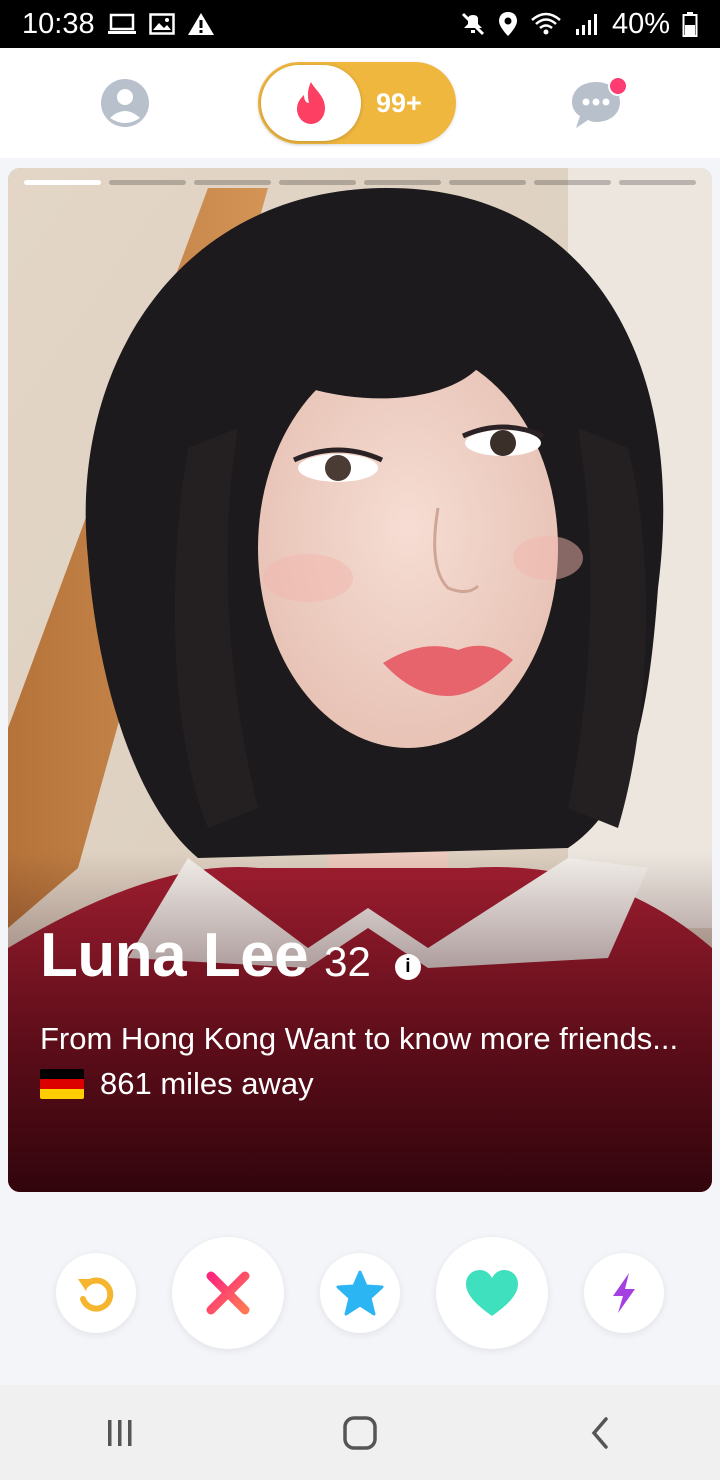 The height and width of the screenshot is (1480, 720). I want to click on rewind-button, so click(96, 1293).